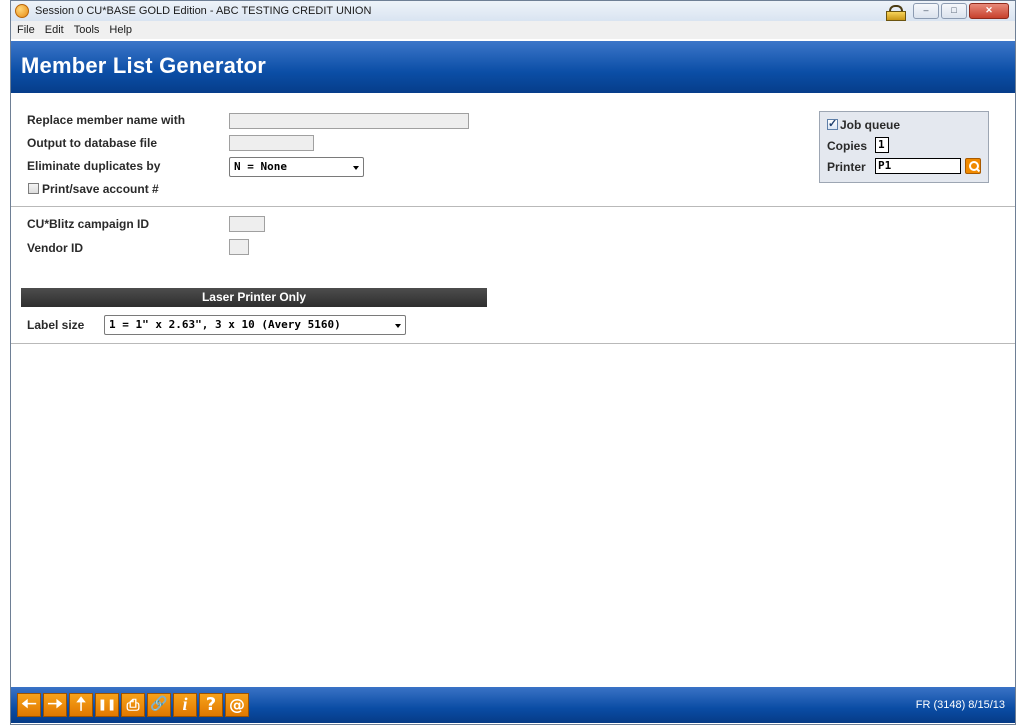  What do you see at coordinates (54, 30) in the screenshot?
I see `menu-edit: Edit` at bounding box center [54, 30].